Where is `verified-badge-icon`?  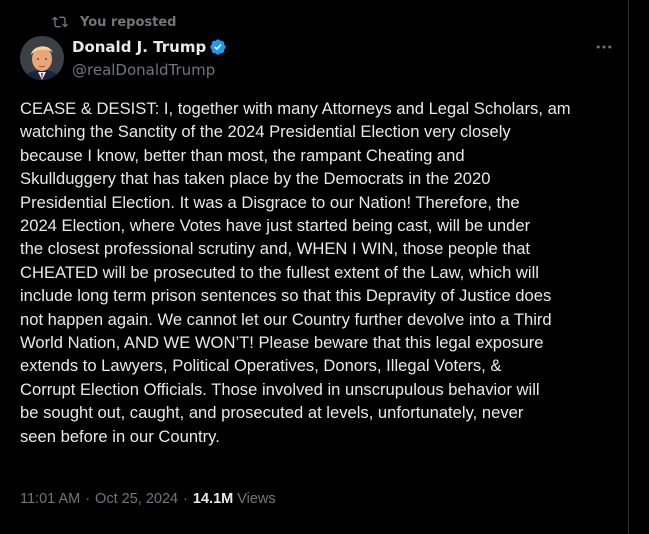
verified-badge-icon is located at coordinates (218, 47).